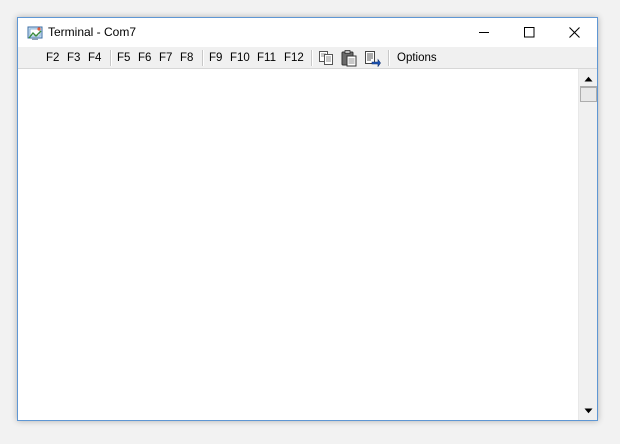 Image resolution: width=620 pixels, height=444 pixels. I want to click on close-icon, so click(574, 32).